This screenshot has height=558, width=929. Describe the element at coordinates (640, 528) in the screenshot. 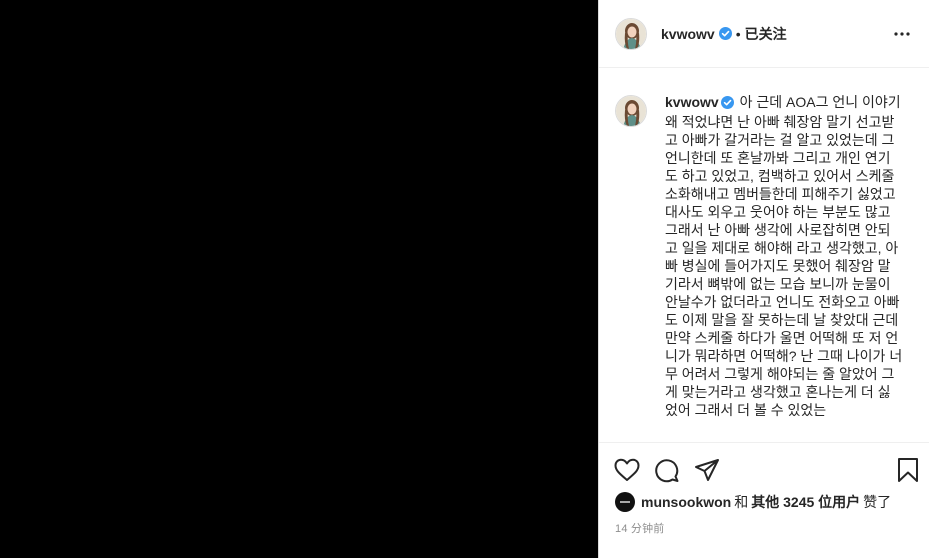

I see `post-timestamp: 14 分钟前` at that location.